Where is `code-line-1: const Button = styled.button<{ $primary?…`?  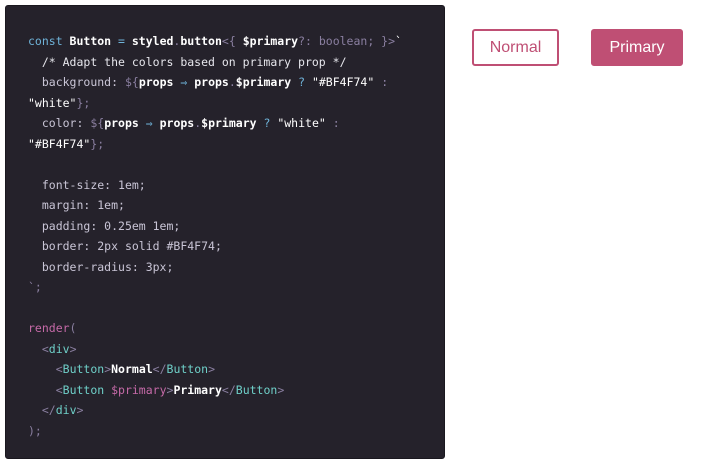
code-line-1: const Button = styled.button<{ $primary?… is located at coordinates (215, 41).